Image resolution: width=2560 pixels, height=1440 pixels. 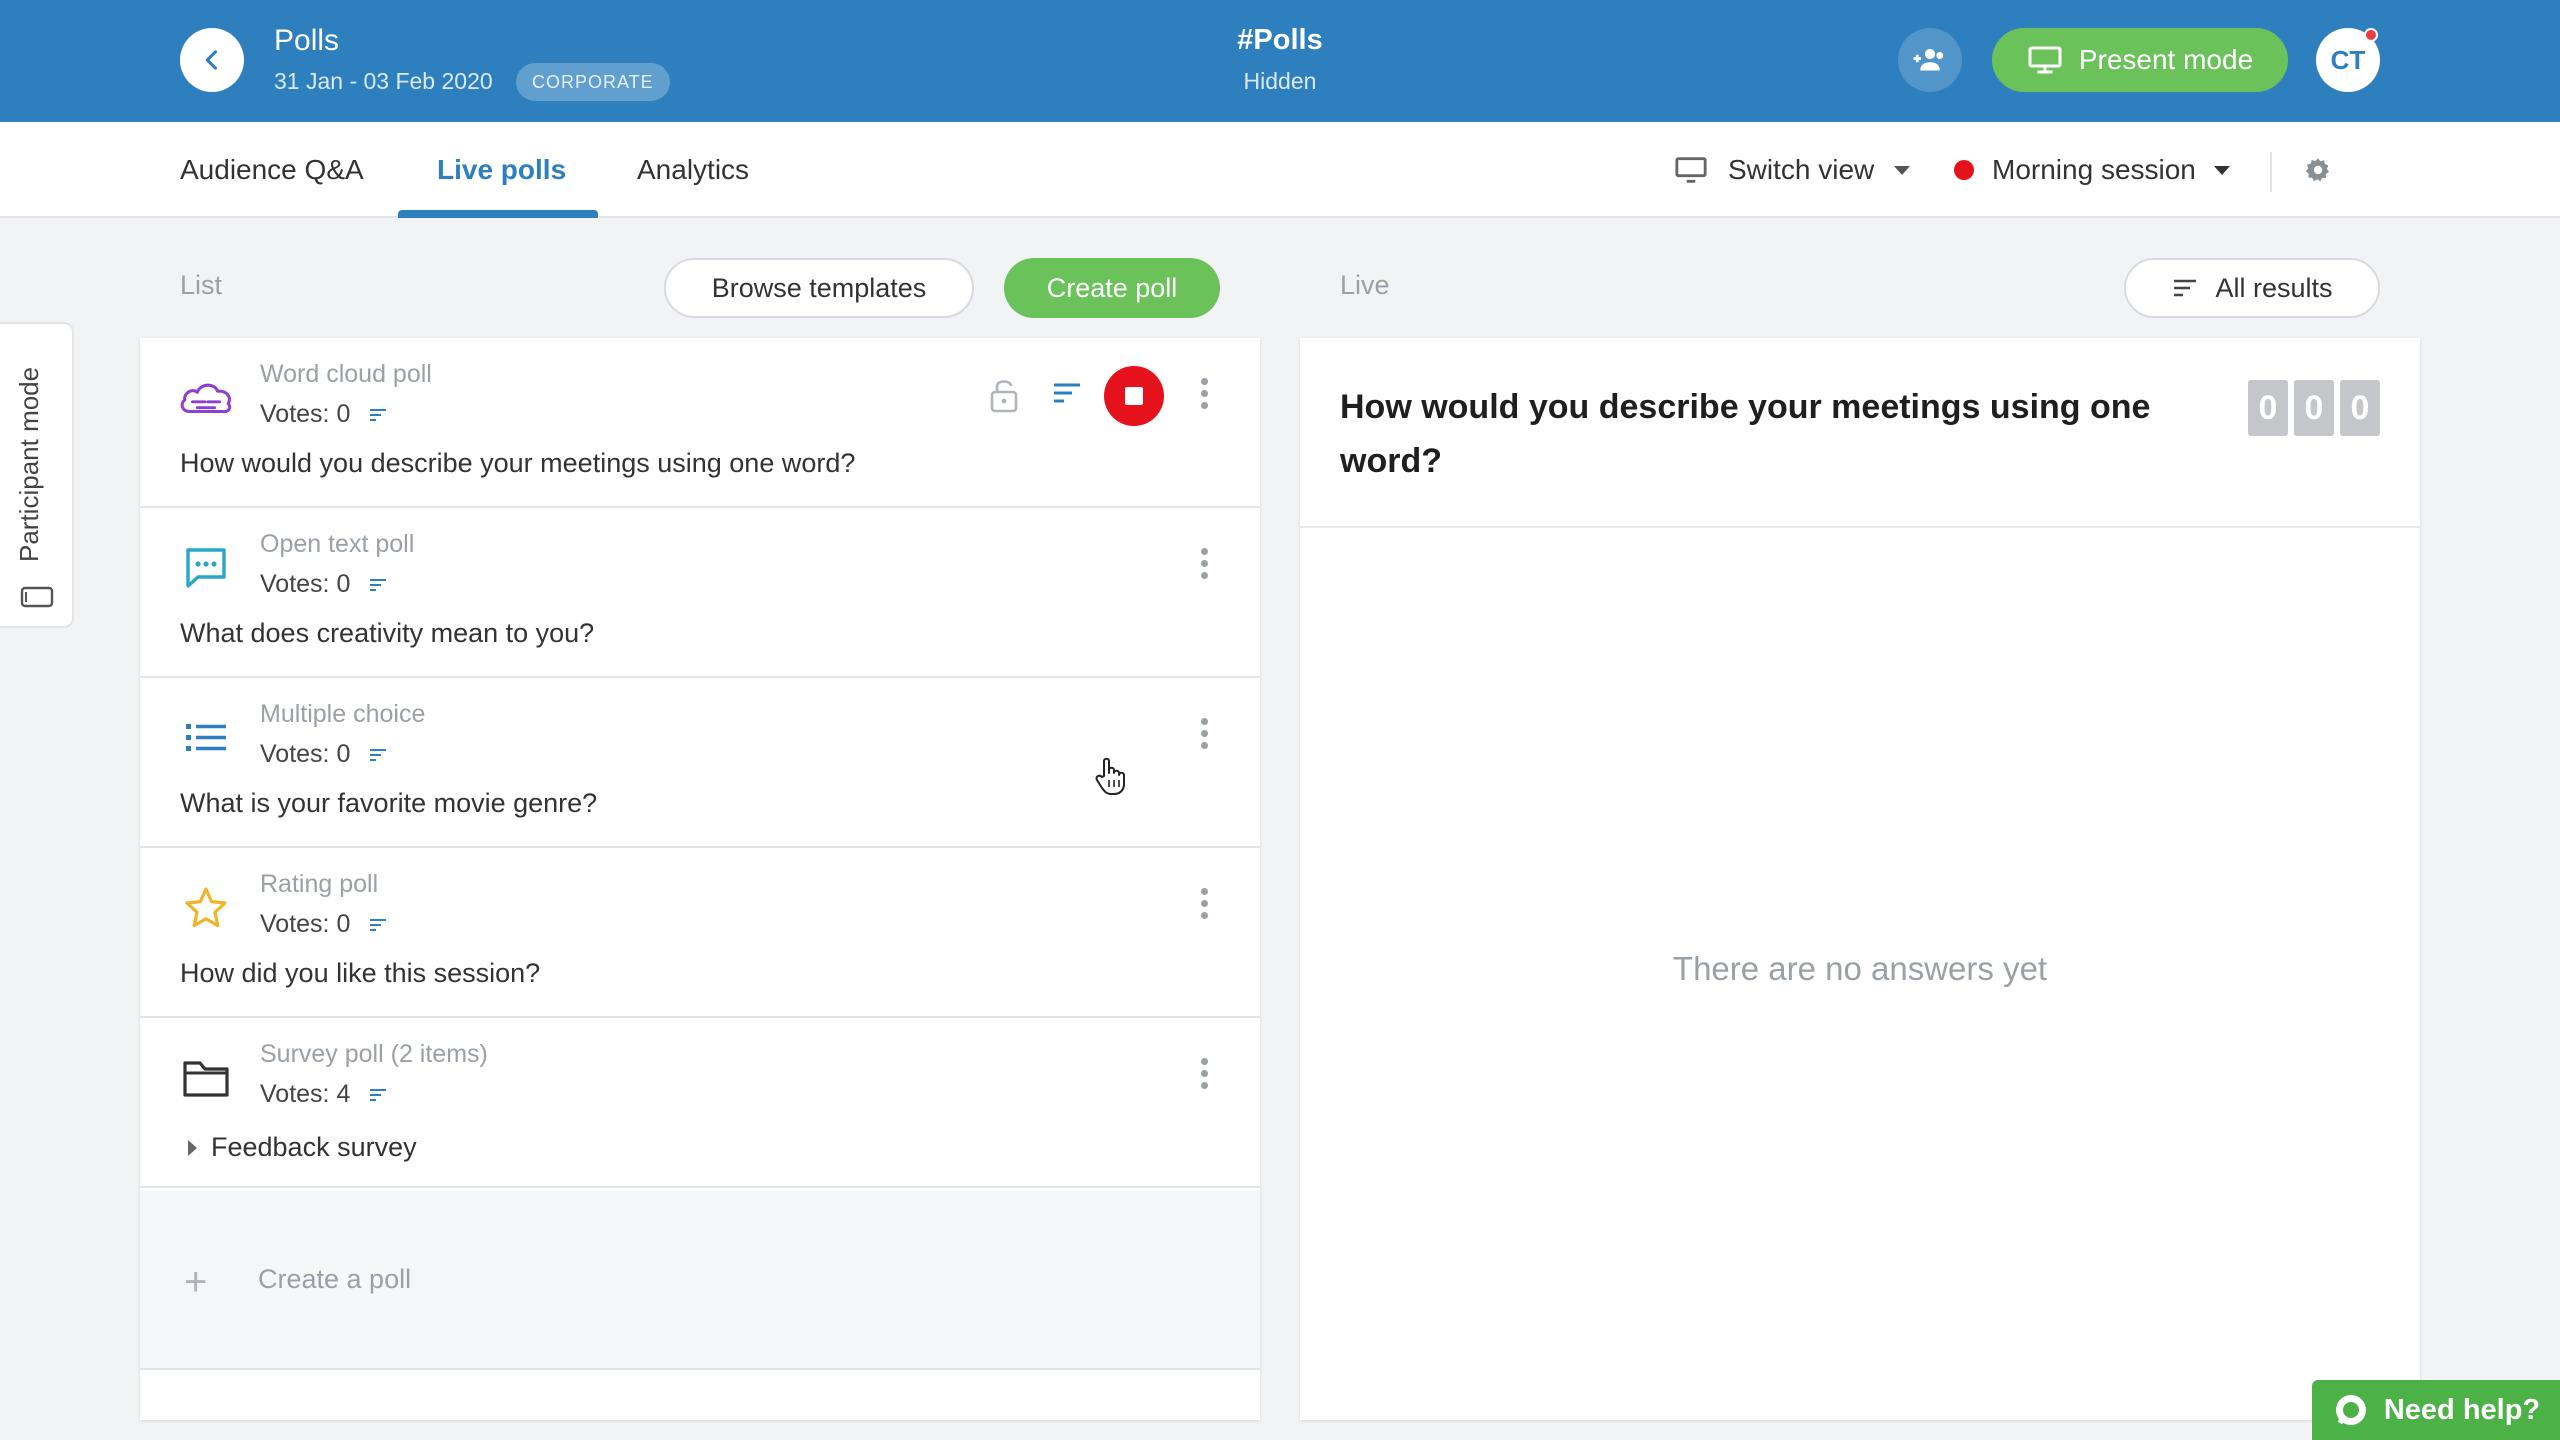 I want to click on back-button, so click(x=212, y=60).